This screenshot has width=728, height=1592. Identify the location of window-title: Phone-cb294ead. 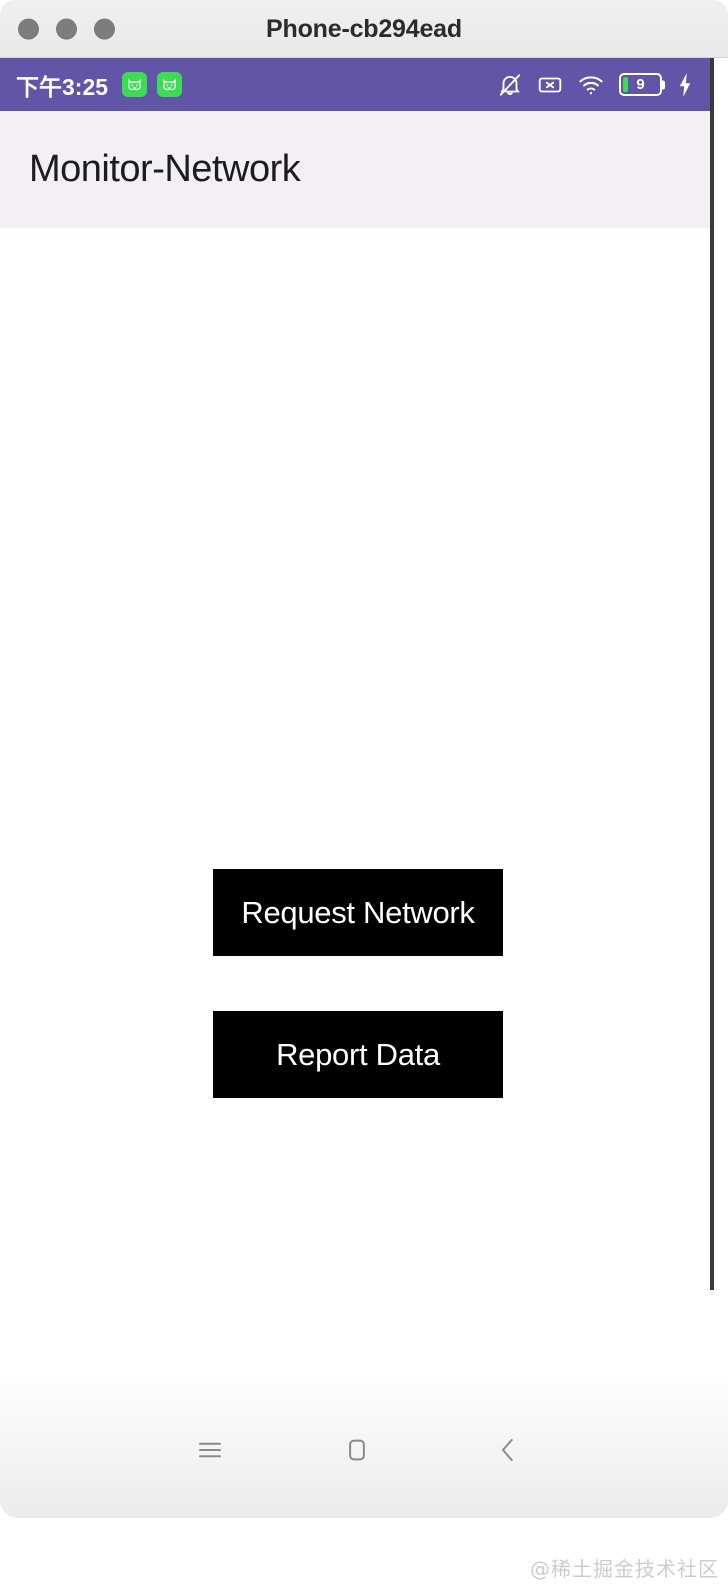
(364, 29).